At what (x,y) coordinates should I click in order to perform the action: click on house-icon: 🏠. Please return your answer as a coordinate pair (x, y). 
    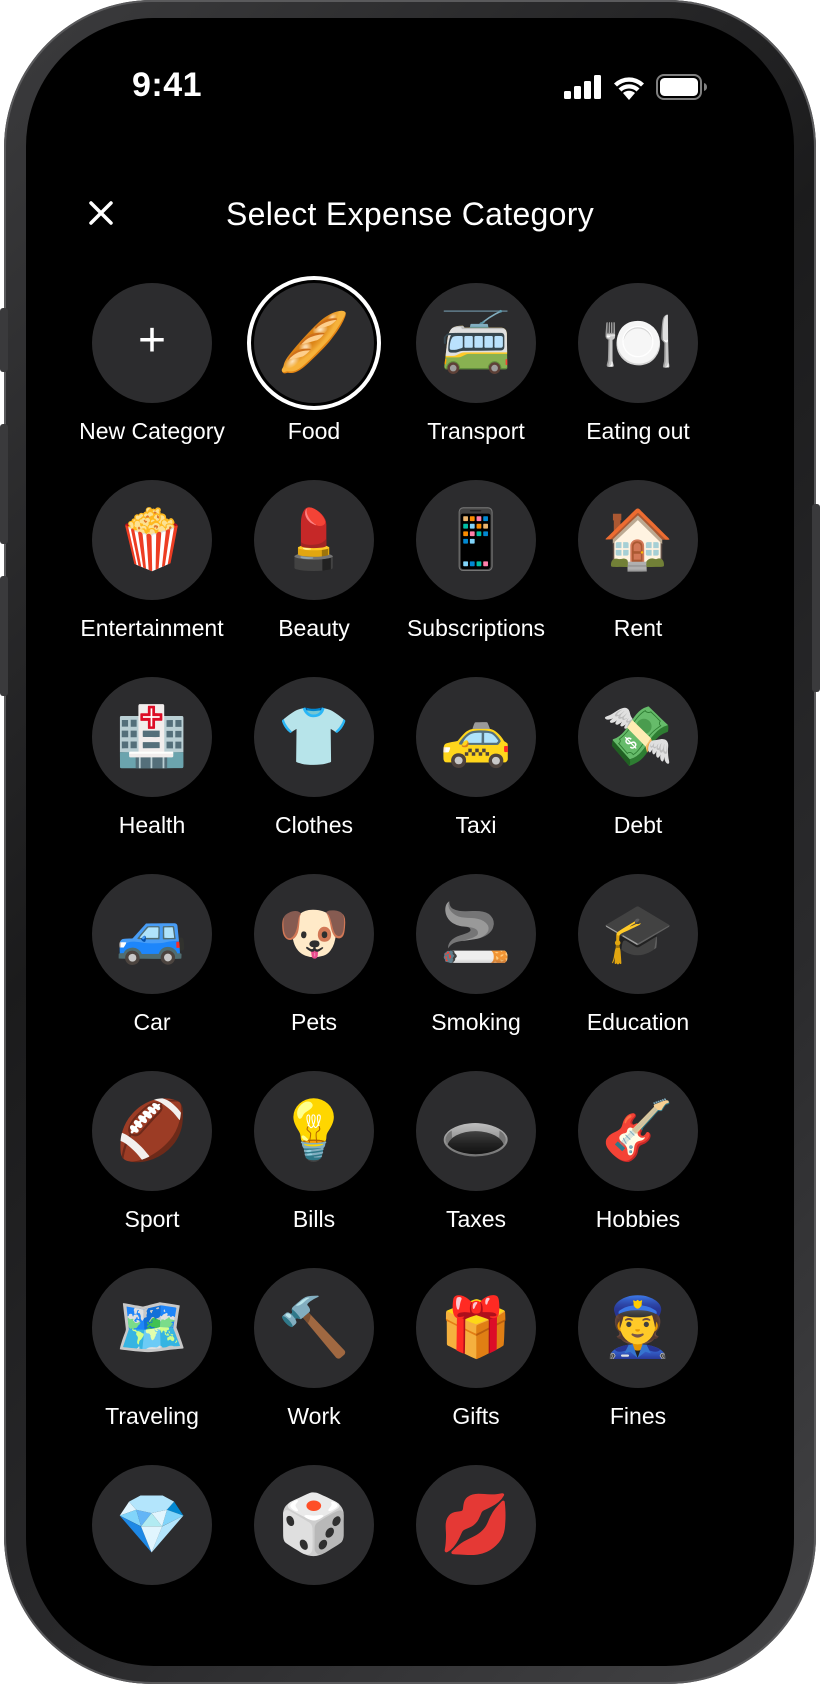
    Looking at the image, I should click on (638, 539).